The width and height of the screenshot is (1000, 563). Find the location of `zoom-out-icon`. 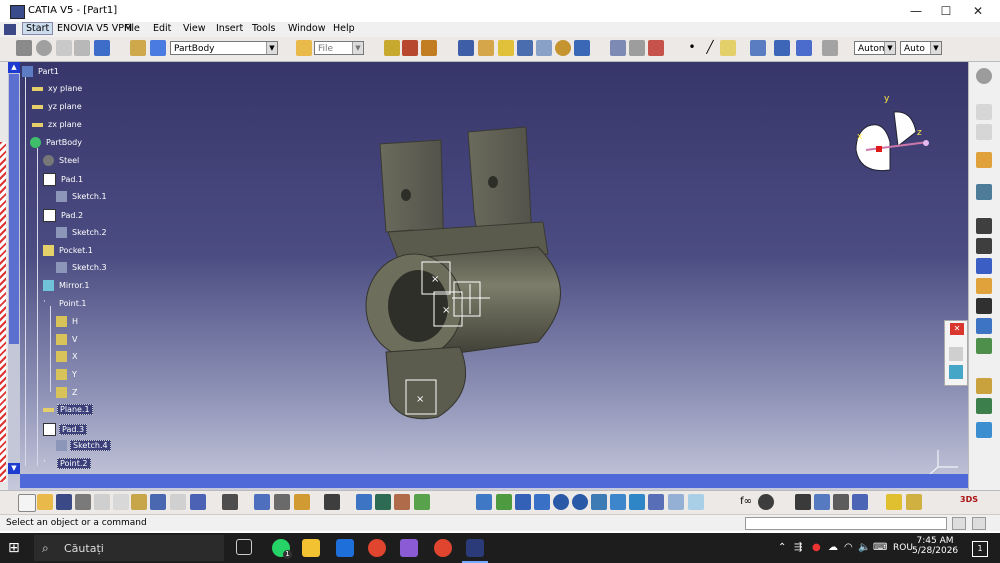

zoom-out-icon is located at coordinates (580, 502).